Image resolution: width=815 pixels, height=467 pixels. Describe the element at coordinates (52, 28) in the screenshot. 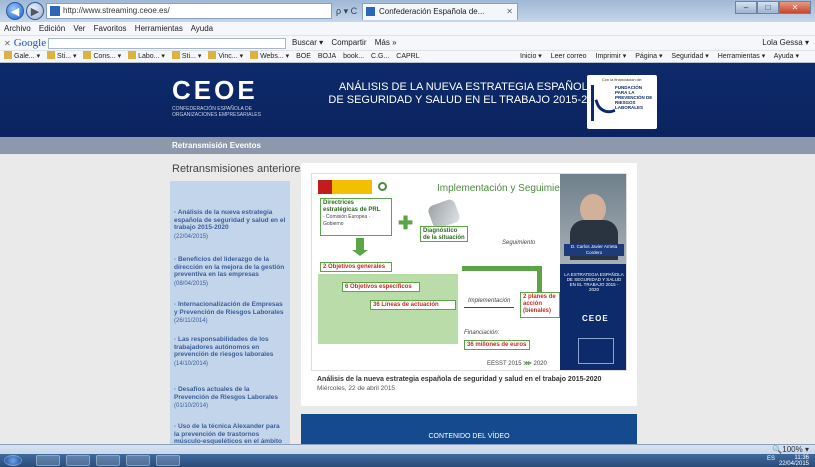

I see `menu-edicion: Edición` at that location.